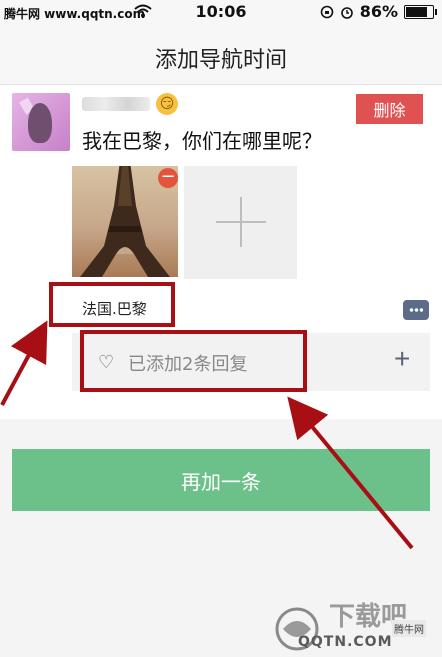 This screenshot has height=657, width=442. What do you see at coordinates (346, 12) in the screenshot?
I see `alarm-icon` at bounding box center [346, 12].